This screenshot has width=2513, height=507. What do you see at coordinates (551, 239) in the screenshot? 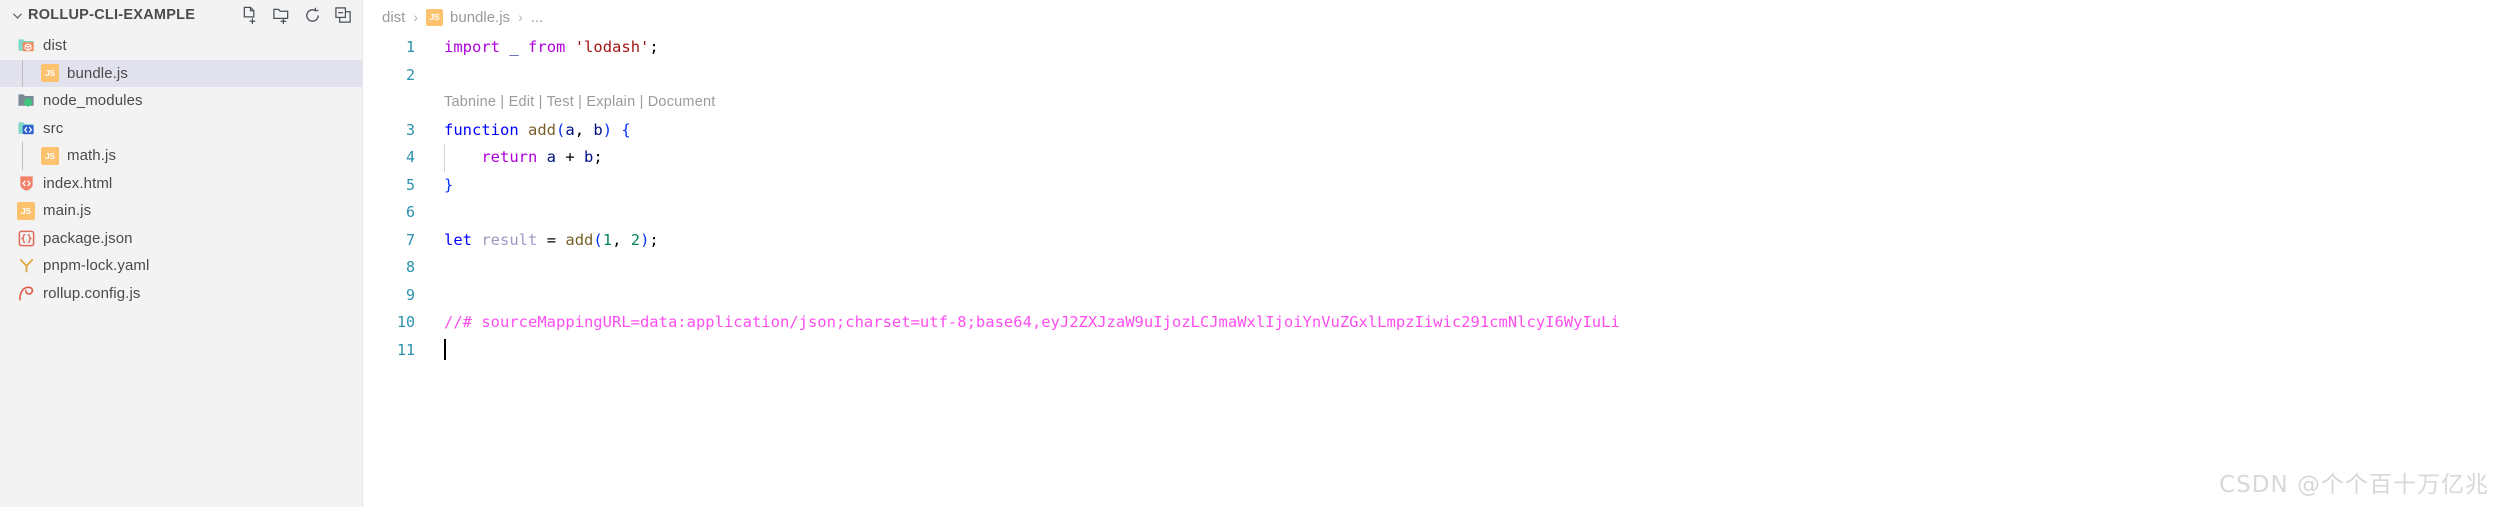
I see `token-equals: =` at bounding box center [551, 239].